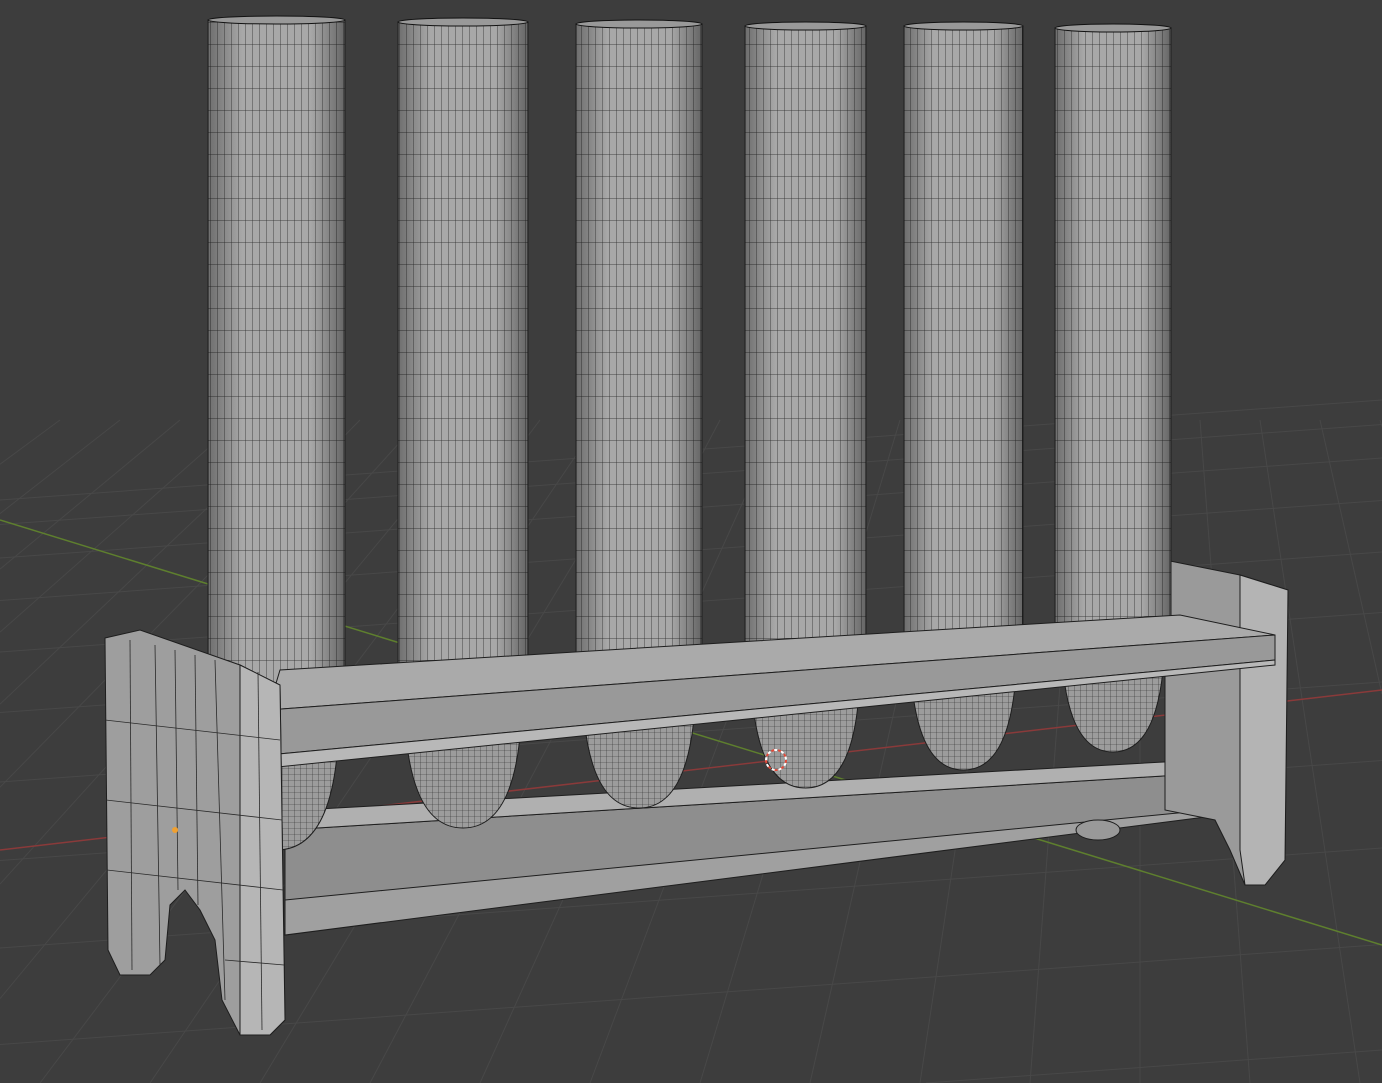  I want to click on rack-left-end-panel, so click(195, 832).